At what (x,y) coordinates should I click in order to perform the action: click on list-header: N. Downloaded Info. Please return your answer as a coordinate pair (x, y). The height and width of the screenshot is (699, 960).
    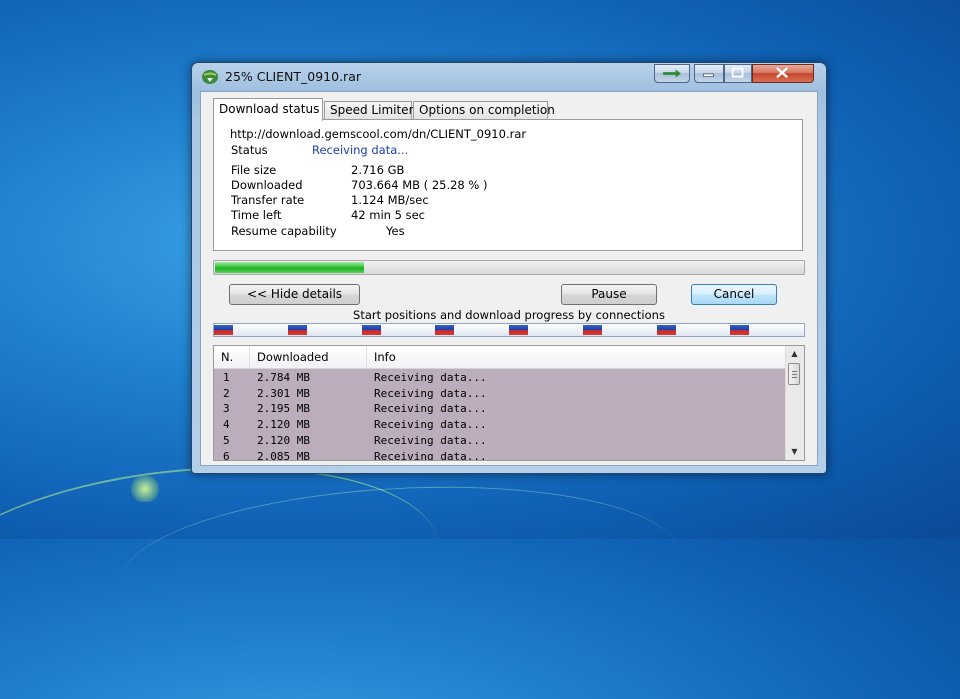
    Looking at the image, I should click on (500, 357).